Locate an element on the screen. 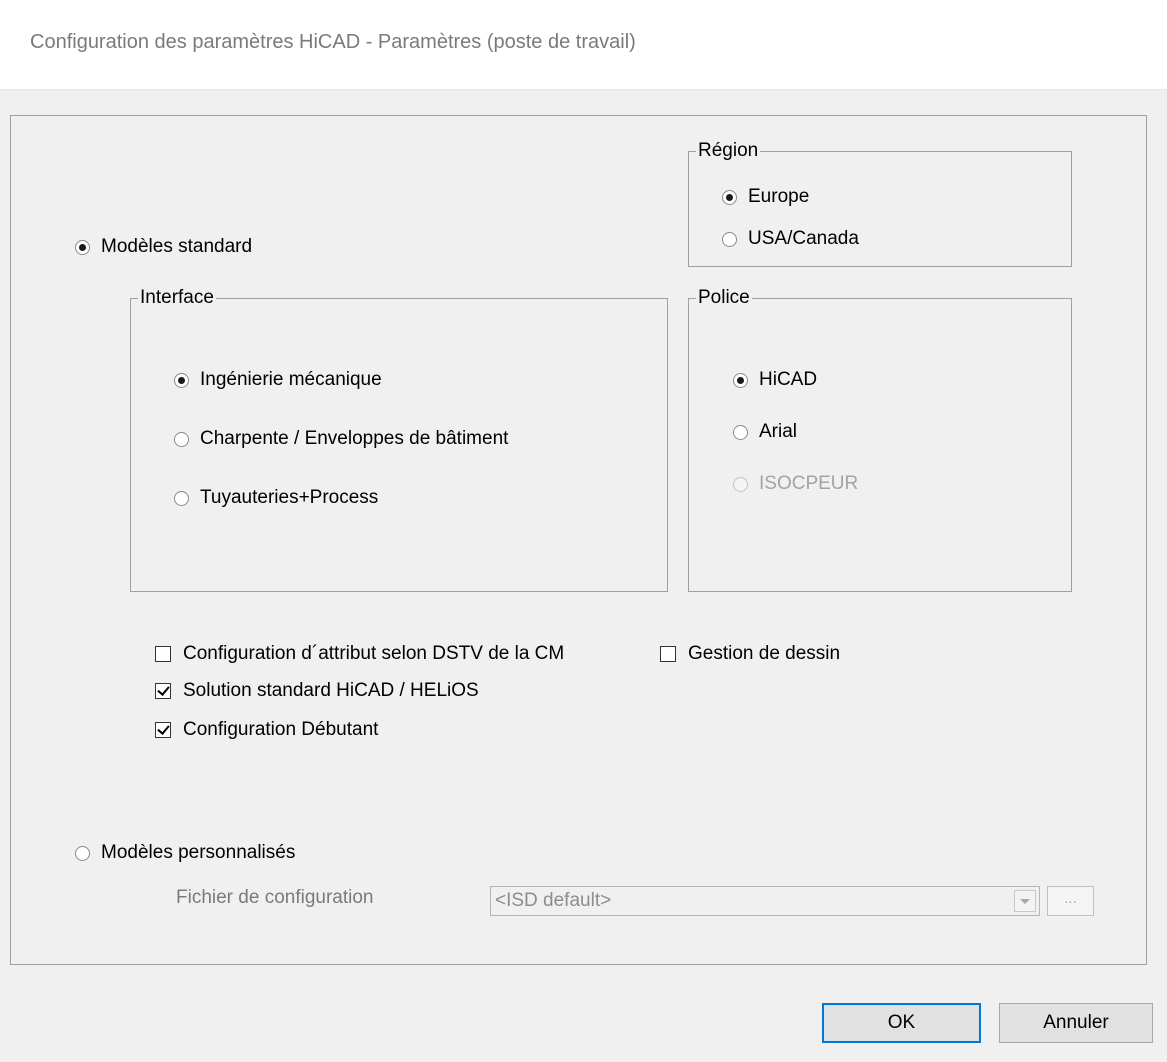  font-option-label: HiCAD is located at coordinates (788, 379).